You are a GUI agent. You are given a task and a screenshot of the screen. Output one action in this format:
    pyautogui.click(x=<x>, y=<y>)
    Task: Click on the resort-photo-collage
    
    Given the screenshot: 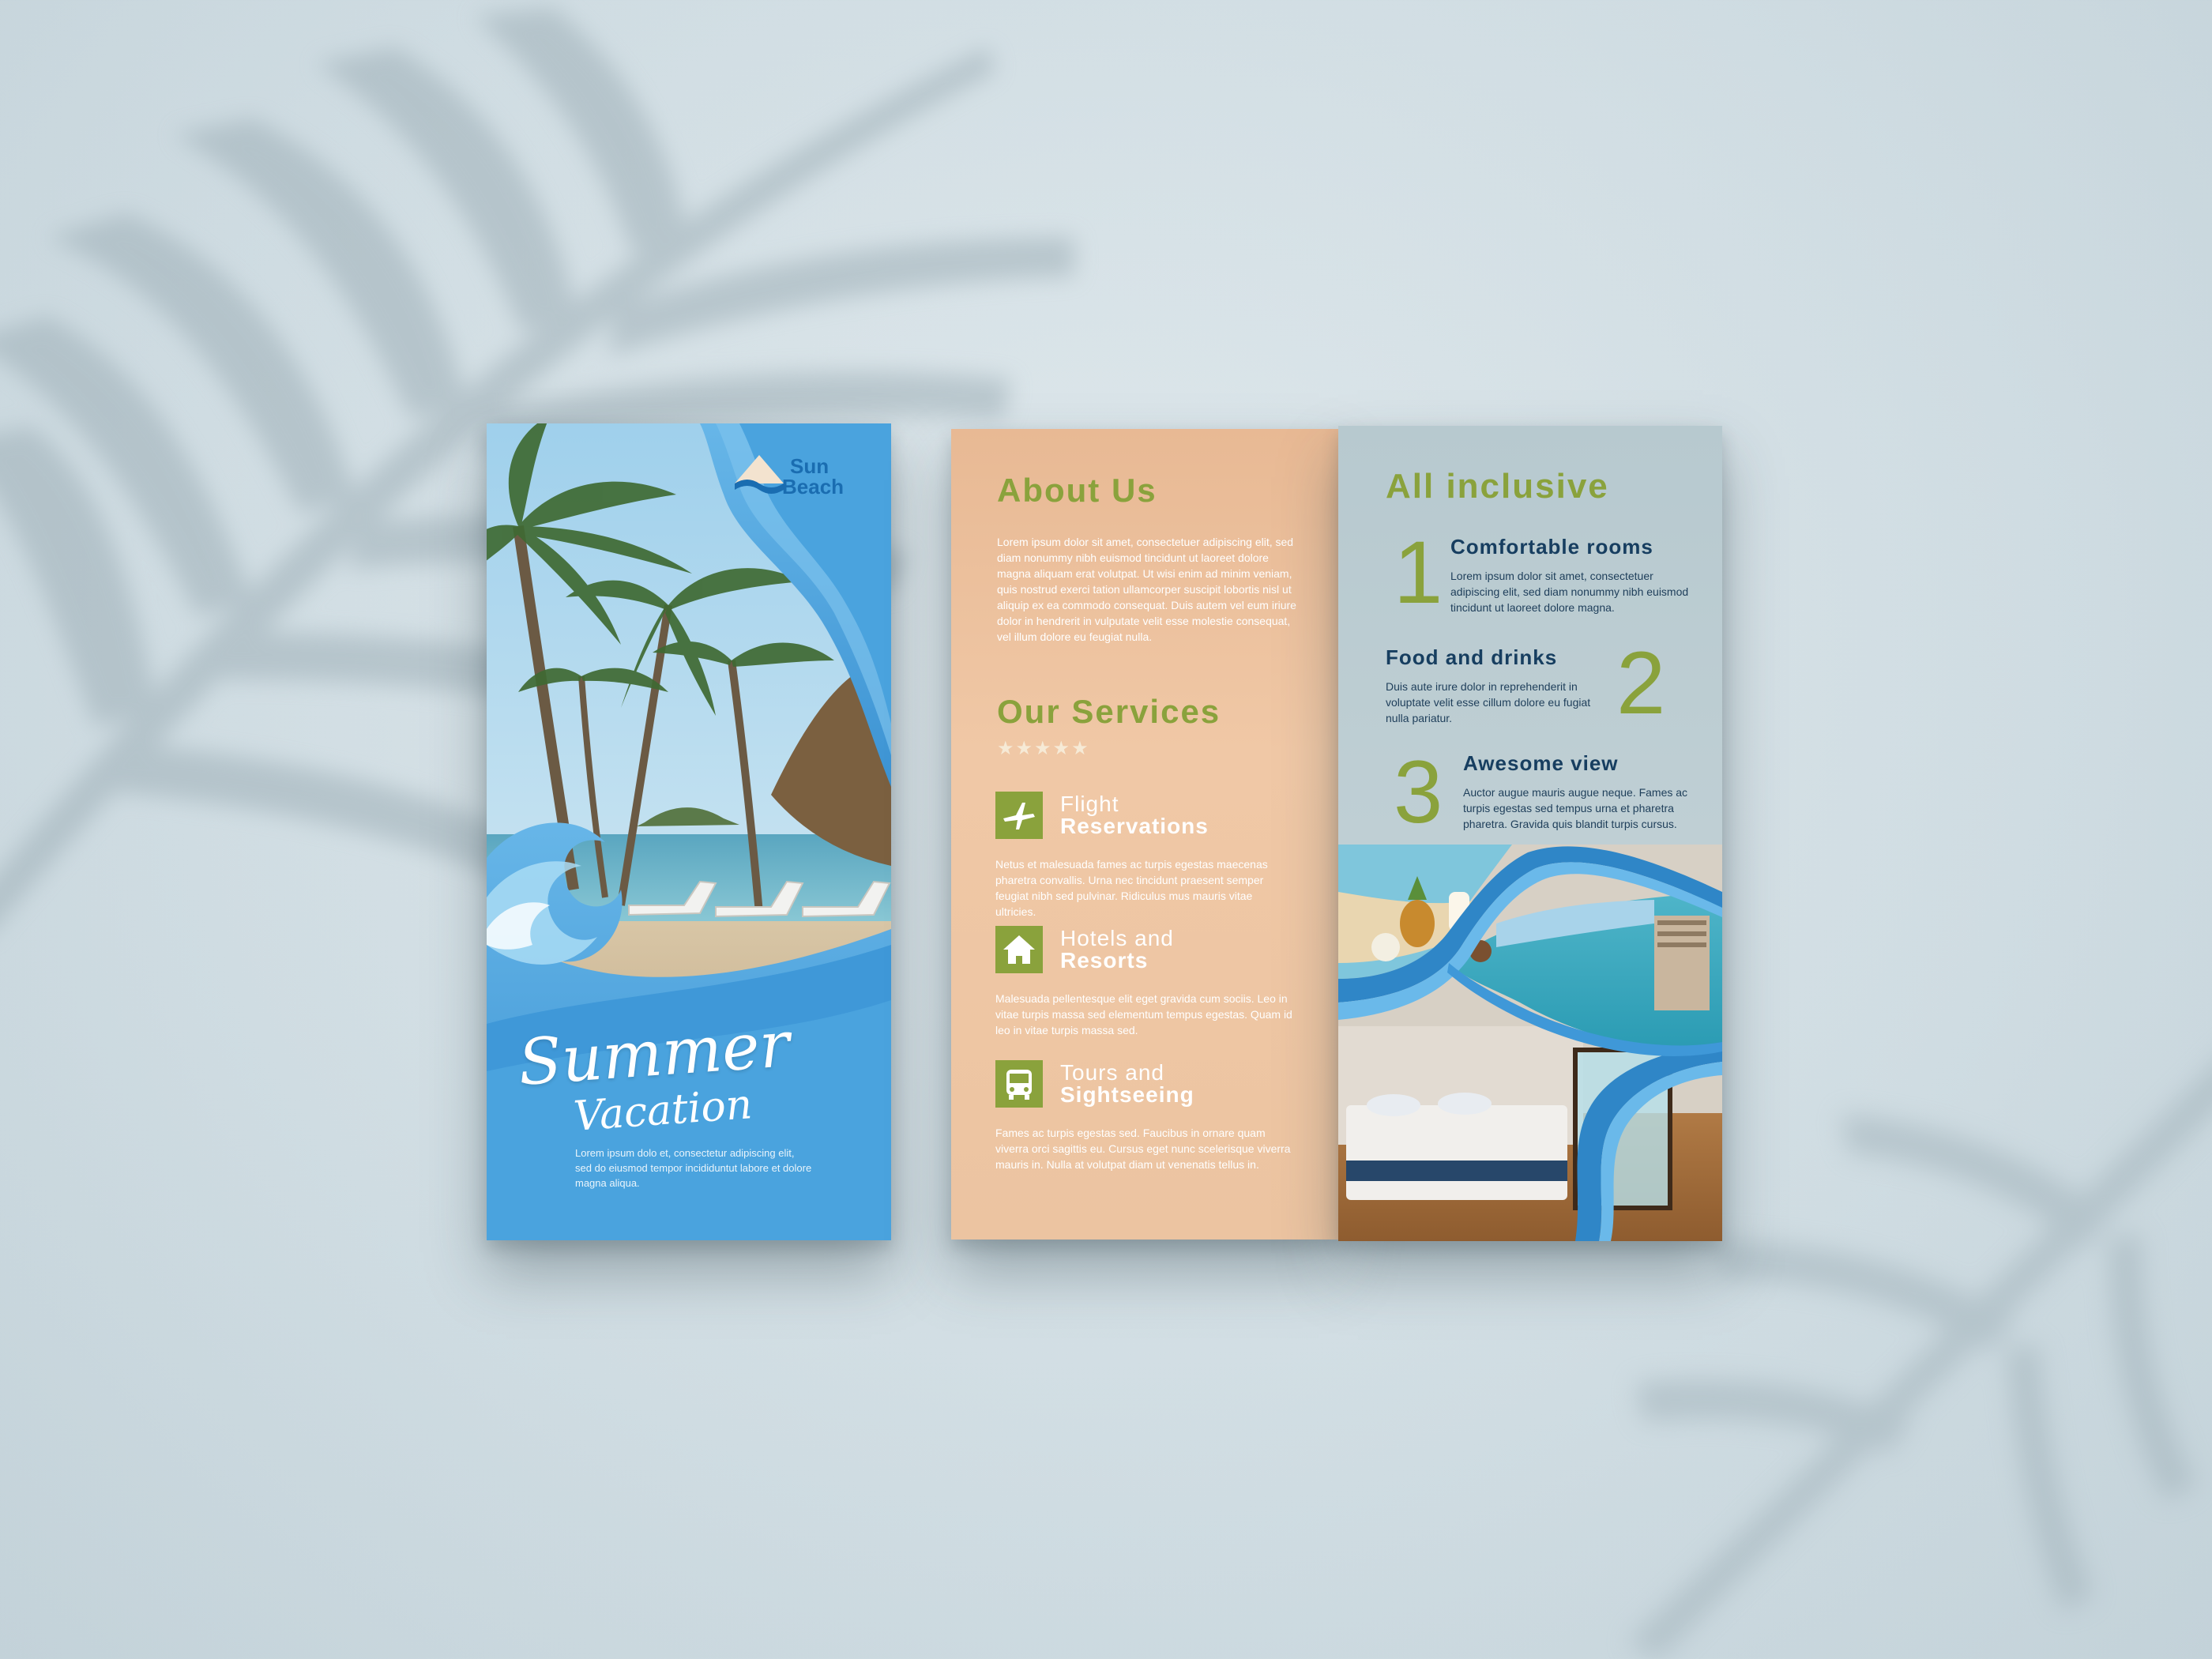 What is the action you would take?
    pyautogui.click(x=1530, y=1043)
    